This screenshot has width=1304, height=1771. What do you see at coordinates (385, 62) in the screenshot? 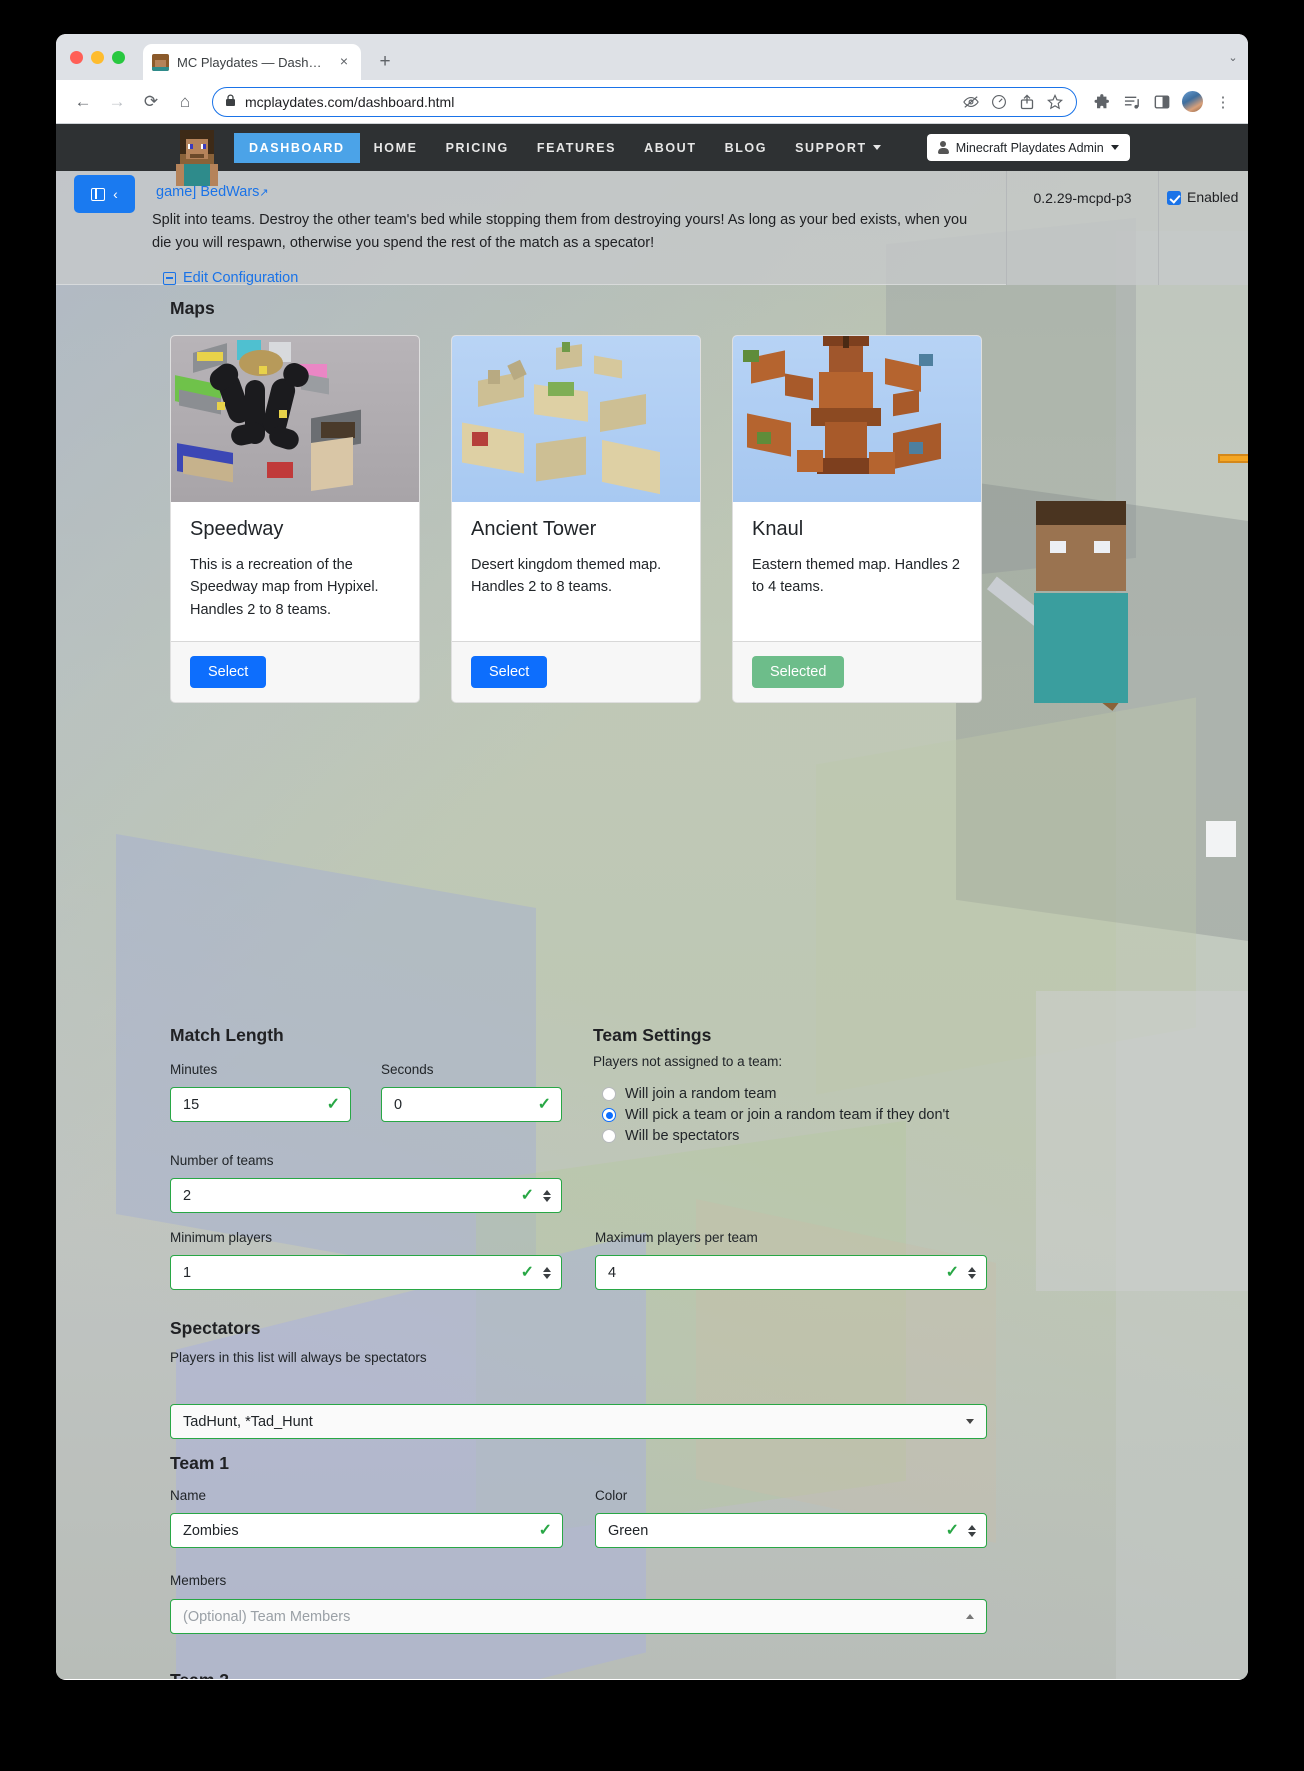
I see `new-tab-button: +` at bounding box center [385, 62].